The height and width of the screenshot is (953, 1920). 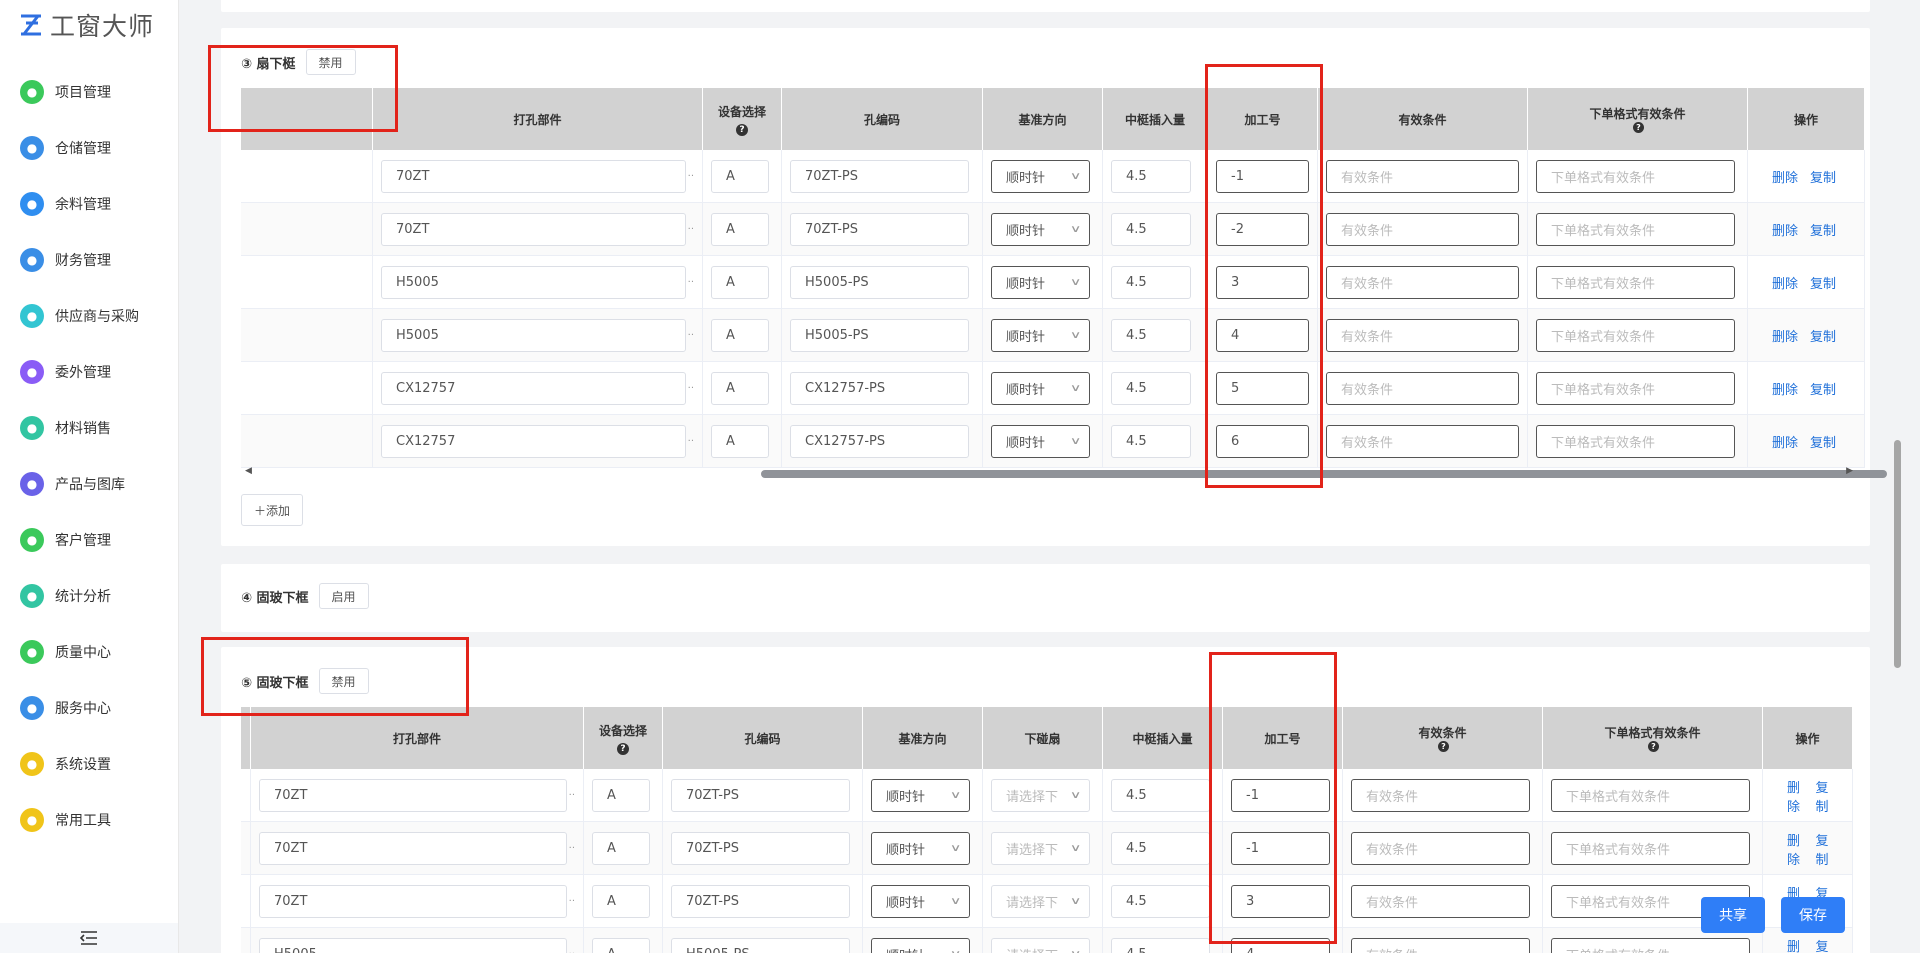 I want to click on horizontal-scrollbar: ◀ ▶, so click(x=1064, y=473).